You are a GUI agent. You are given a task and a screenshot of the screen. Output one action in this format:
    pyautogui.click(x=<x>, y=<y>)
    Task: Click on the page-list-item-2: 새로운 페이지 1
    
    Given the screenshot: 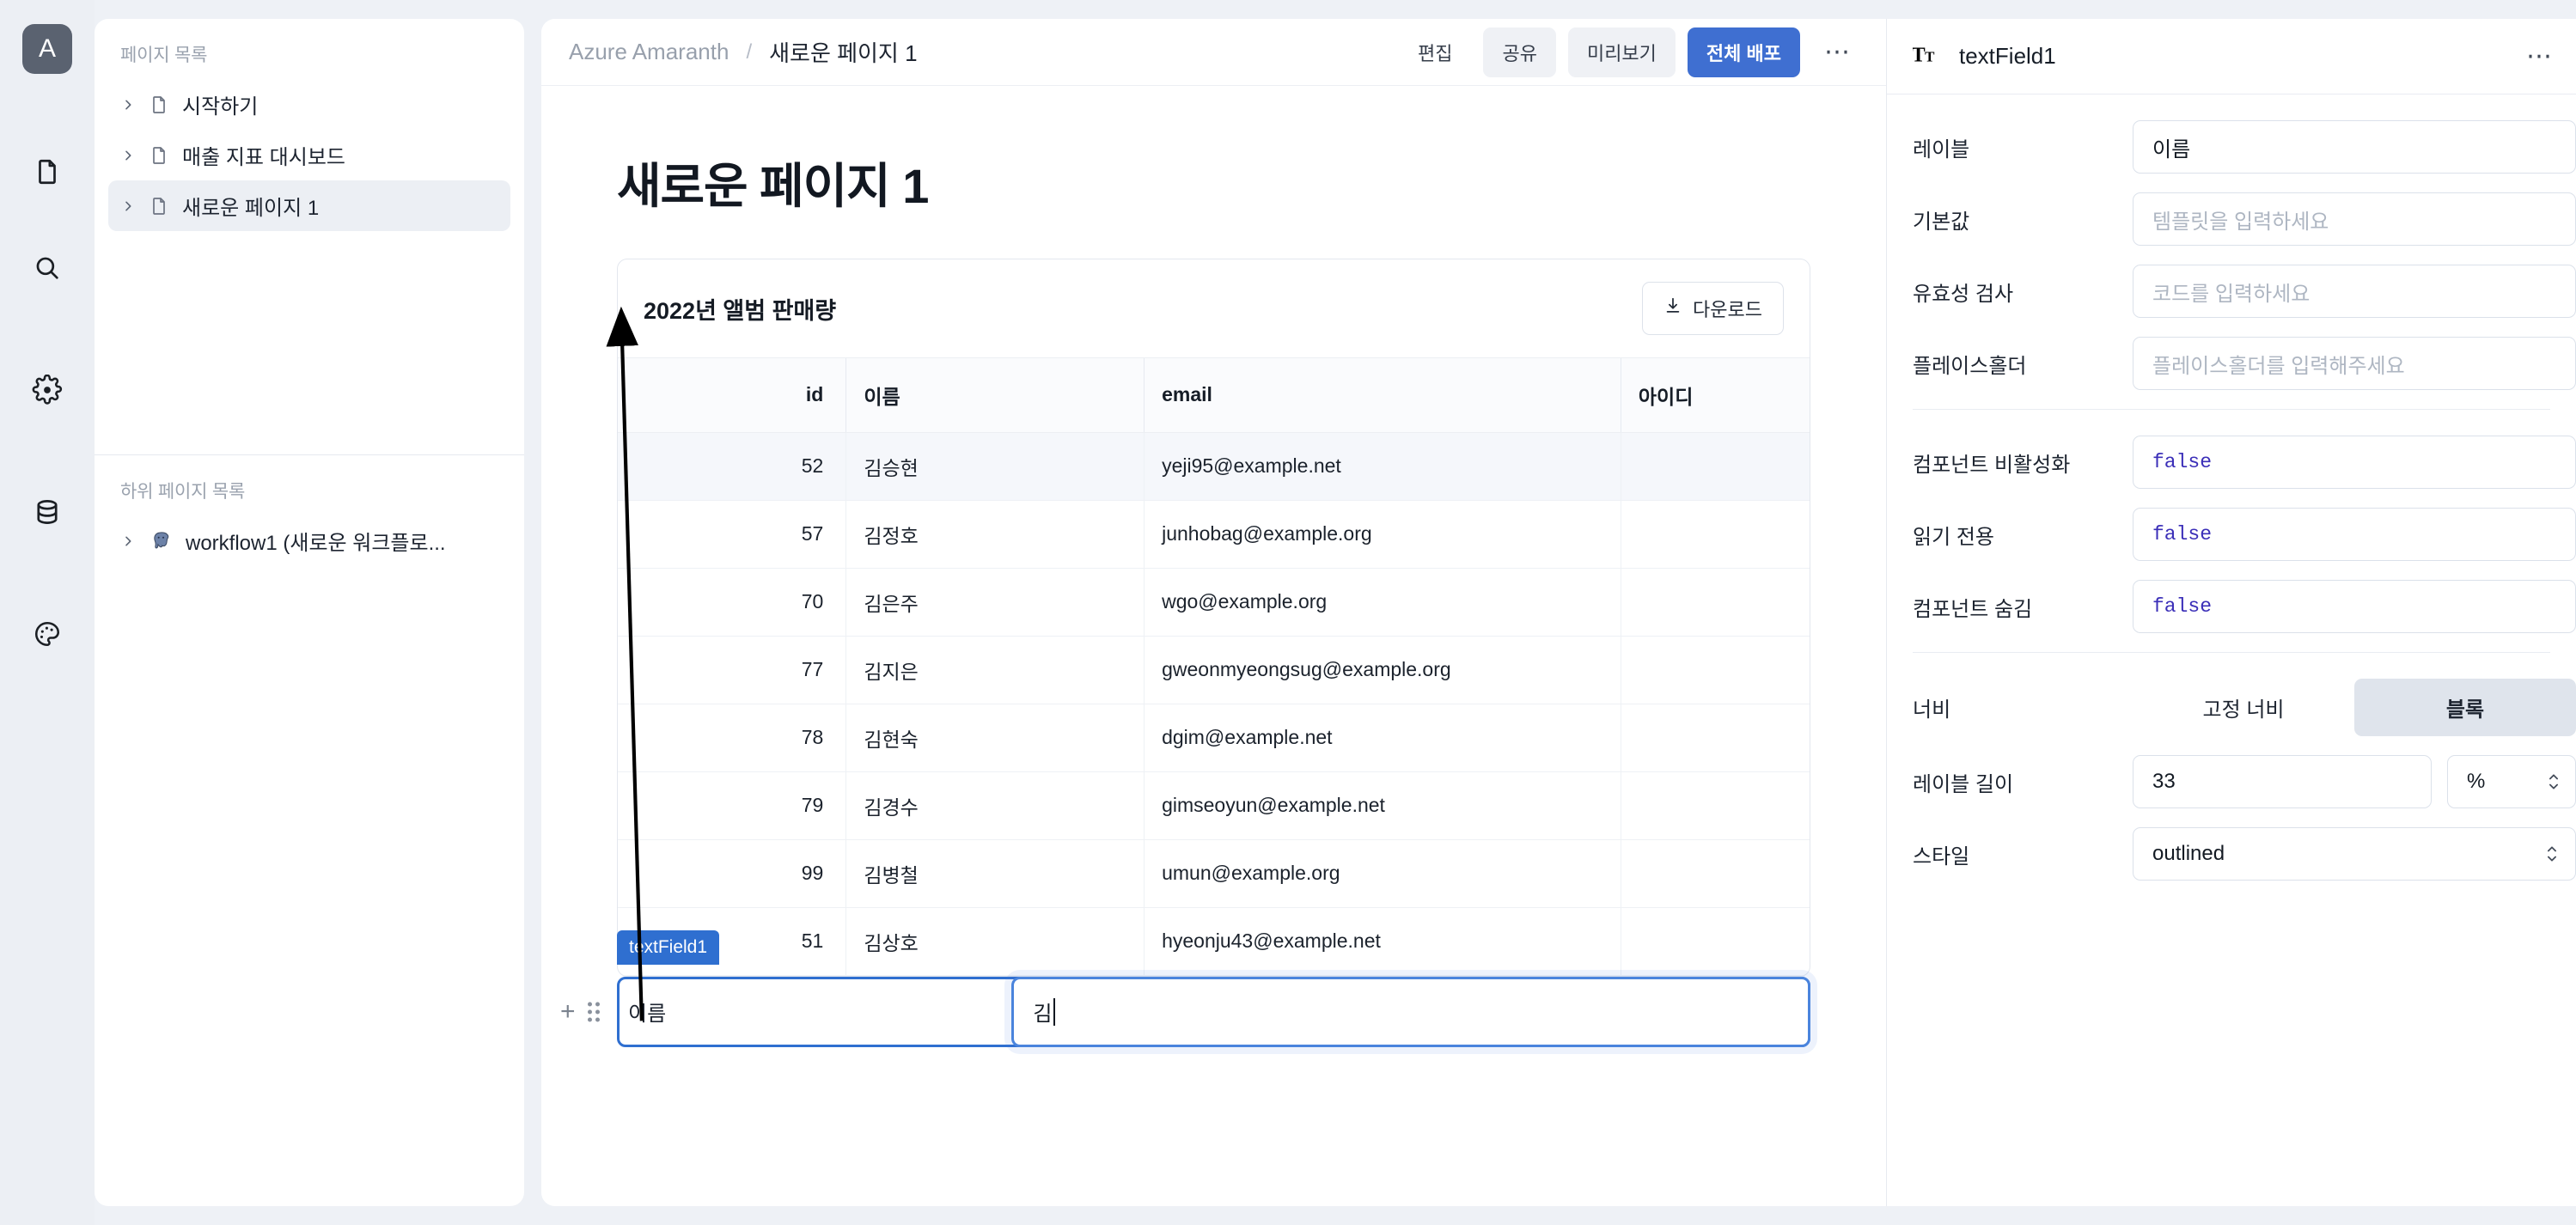 What is the action you would take?
    pyautogui.click(x=309, y=205)
    